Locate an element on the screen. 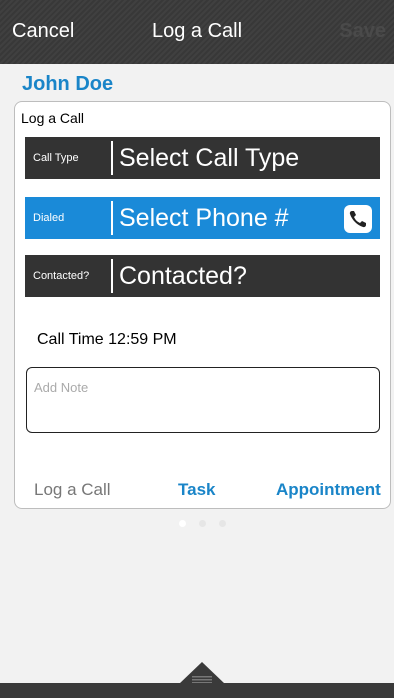 The image size is (394, 698). bottom-bar is located at coordinates (197, 690).